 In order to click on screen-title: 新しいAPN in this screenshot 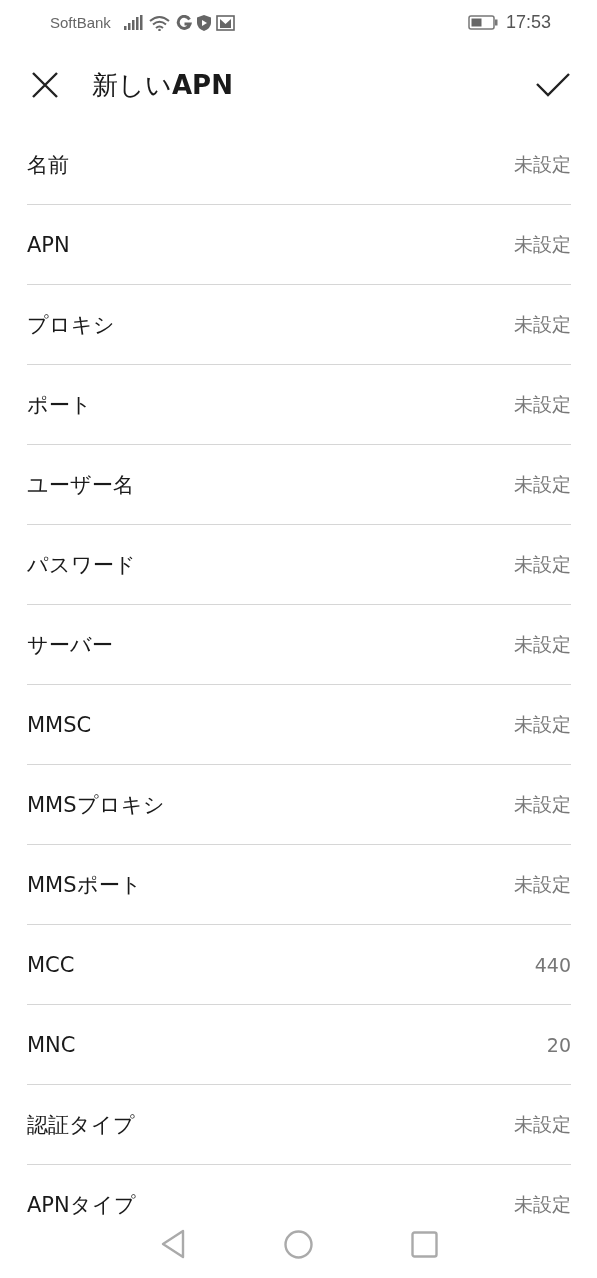, I will do `click(163, 85)`.